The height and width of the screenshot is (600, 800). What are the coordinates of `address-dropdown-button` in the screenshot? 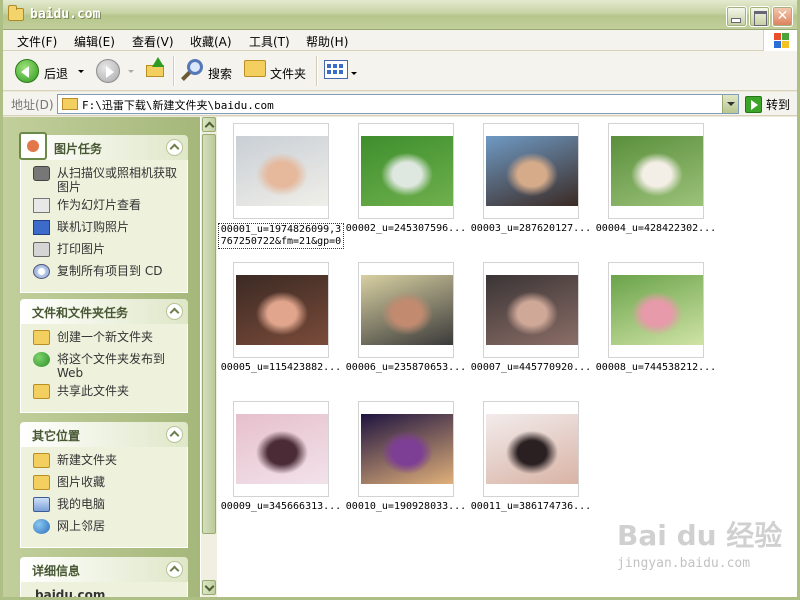 It's located at (730, 104).